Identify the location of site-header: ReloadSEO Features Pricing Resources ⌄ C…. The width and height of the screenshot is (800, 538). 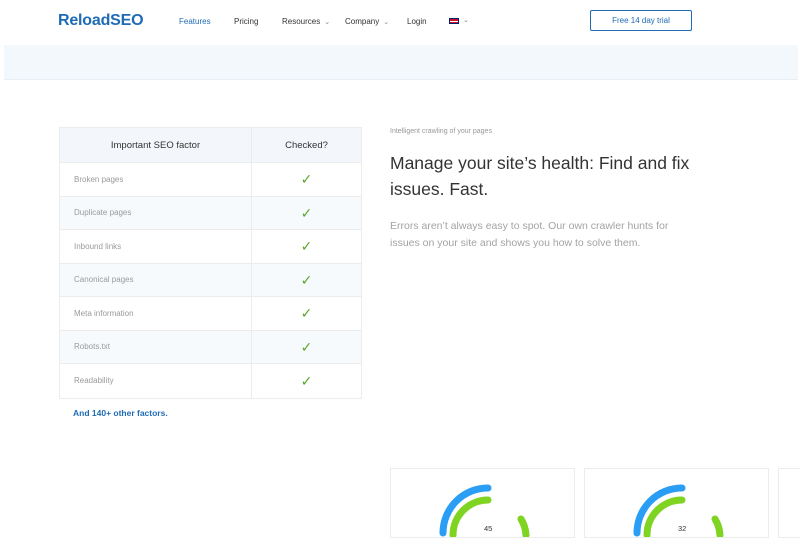
(400, 22).